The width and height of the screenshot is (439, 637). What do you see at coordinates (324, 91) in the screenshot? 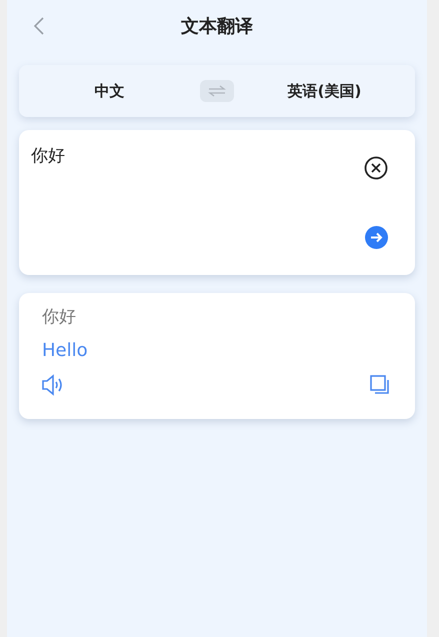
I see `target-language: 英语(美国)` at bounding box center [324, 91].